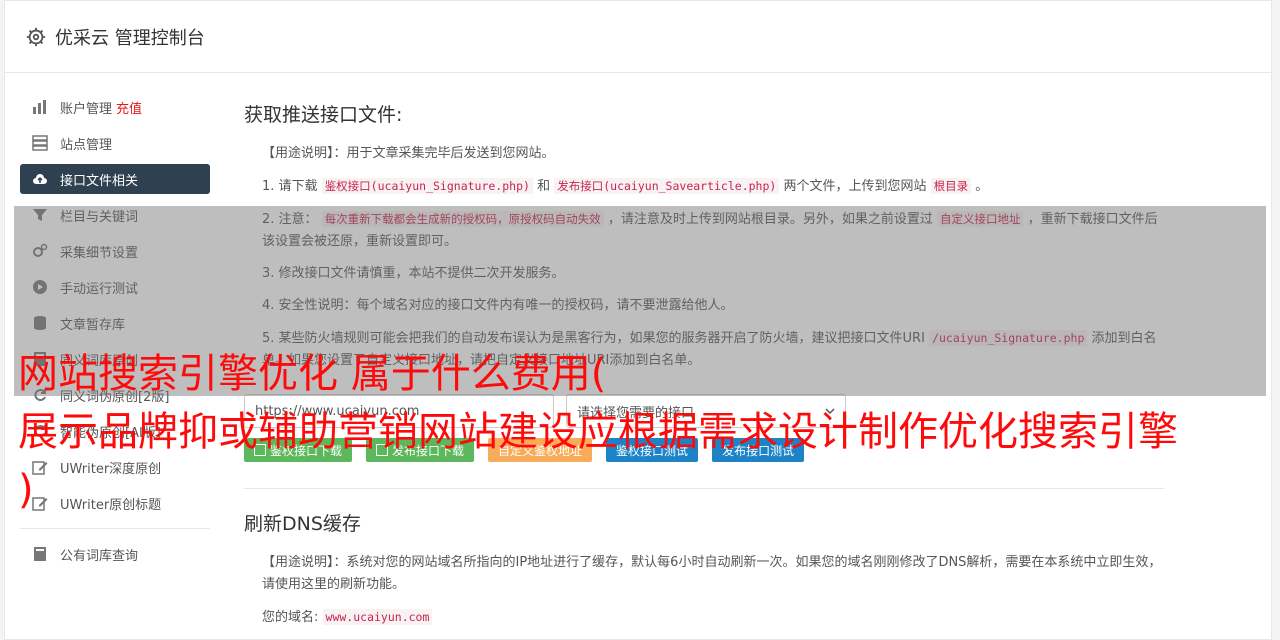 The image size is (1280, 640). Describe the element at coordinates (427, 186) in the screenshot. I see `code-signature: 鉴权接口(ucaiyun_Signature.php)` at that location.